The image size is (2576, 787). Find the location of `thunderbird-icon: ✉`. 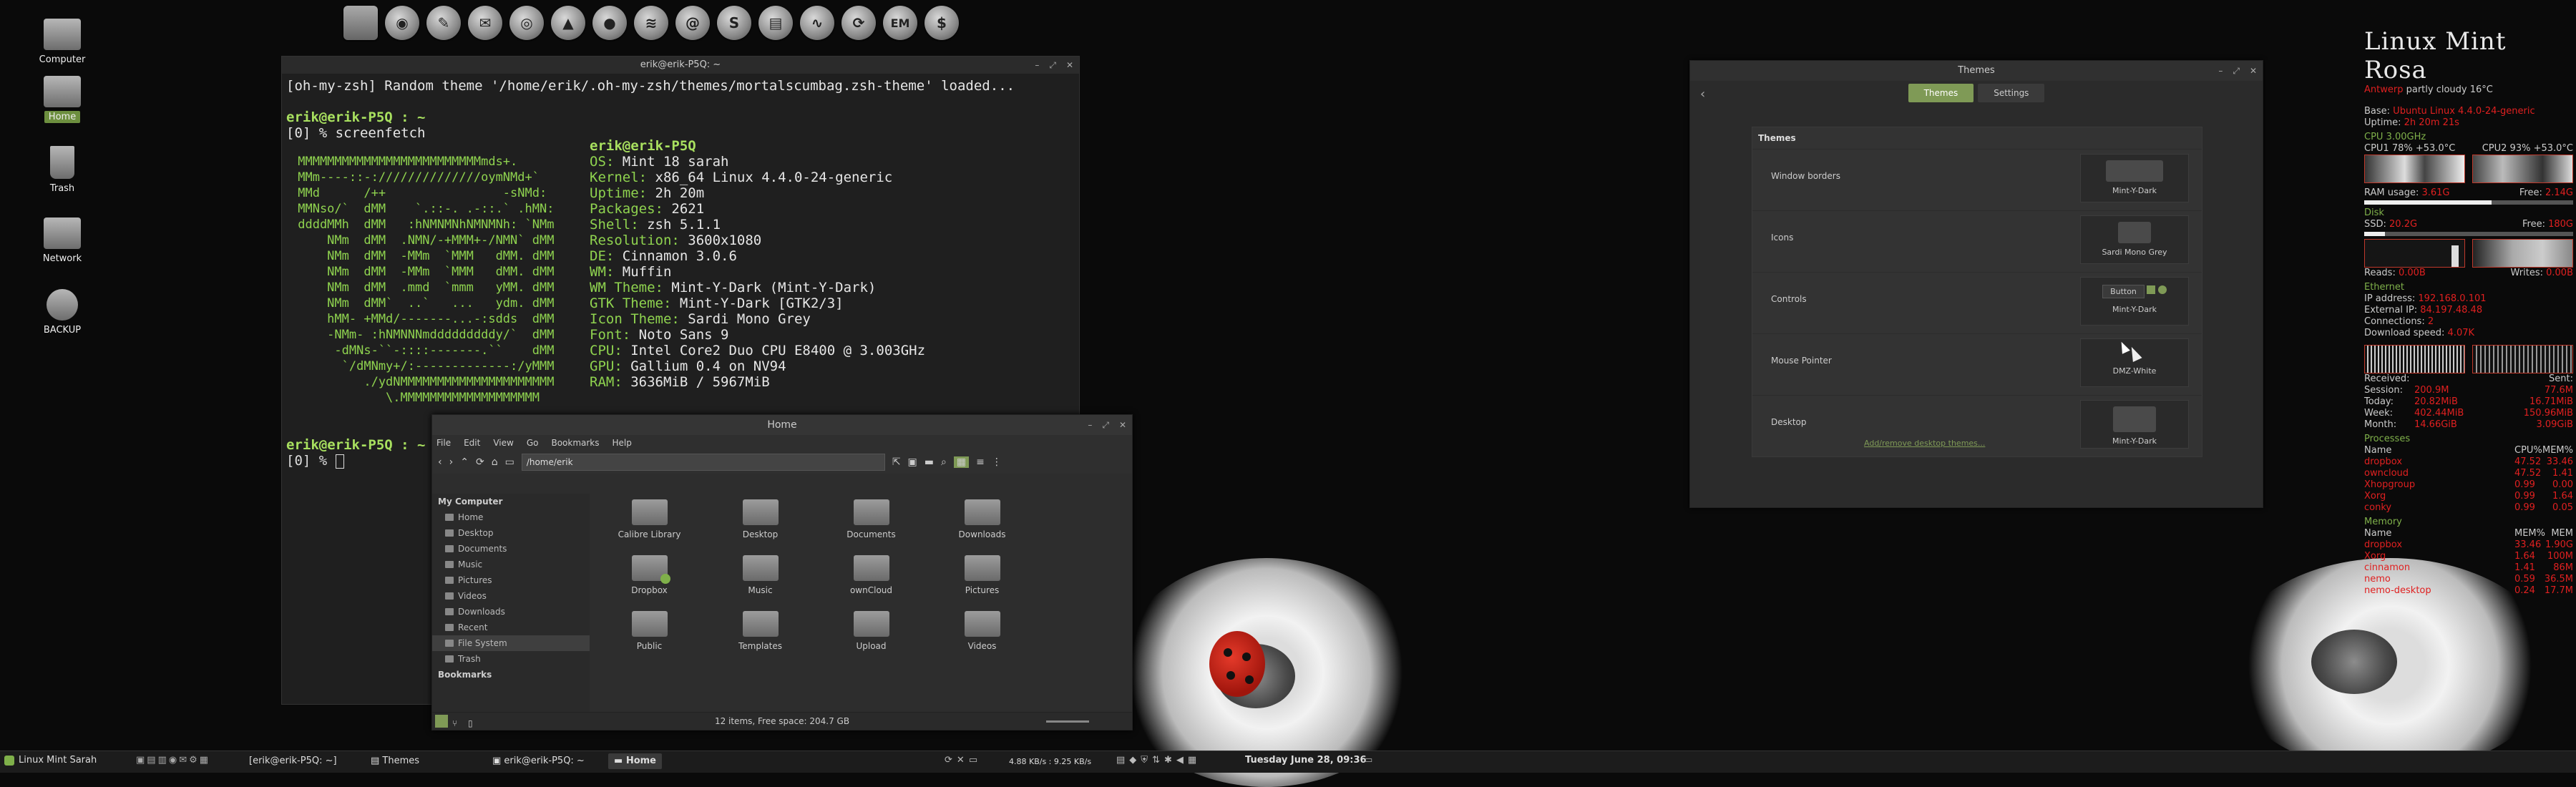

thunderbird-icon: ✉ is located at coordinates (485, 23).